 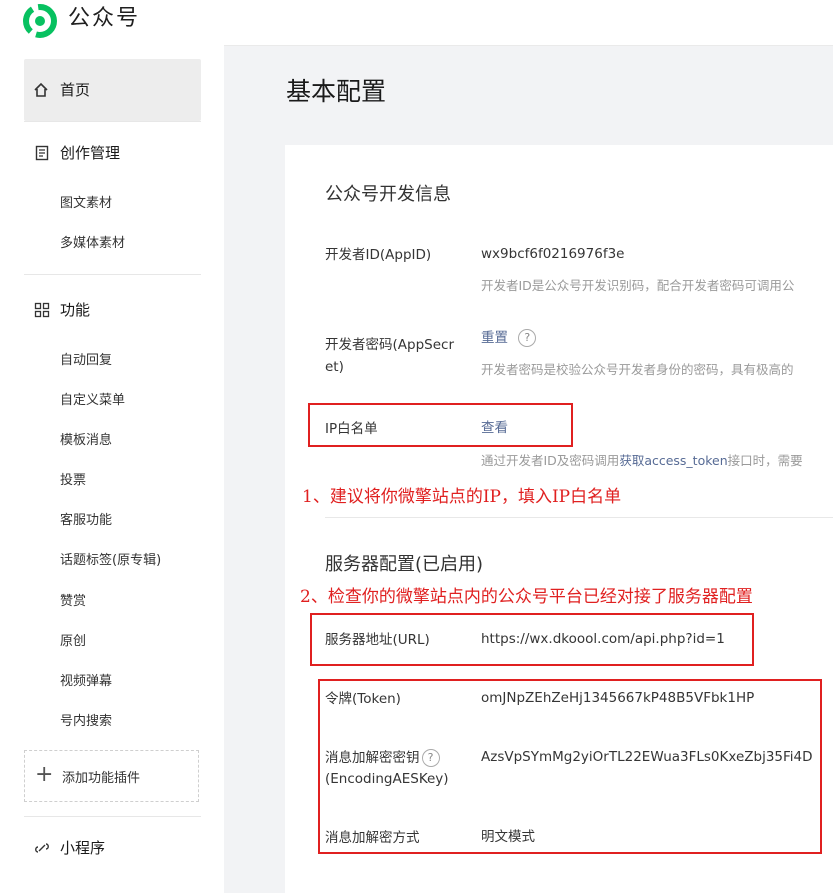 What do you see at coordinates (42, 153) in the screenshot?
I see `document-icon` at bounding box center [42, 153].